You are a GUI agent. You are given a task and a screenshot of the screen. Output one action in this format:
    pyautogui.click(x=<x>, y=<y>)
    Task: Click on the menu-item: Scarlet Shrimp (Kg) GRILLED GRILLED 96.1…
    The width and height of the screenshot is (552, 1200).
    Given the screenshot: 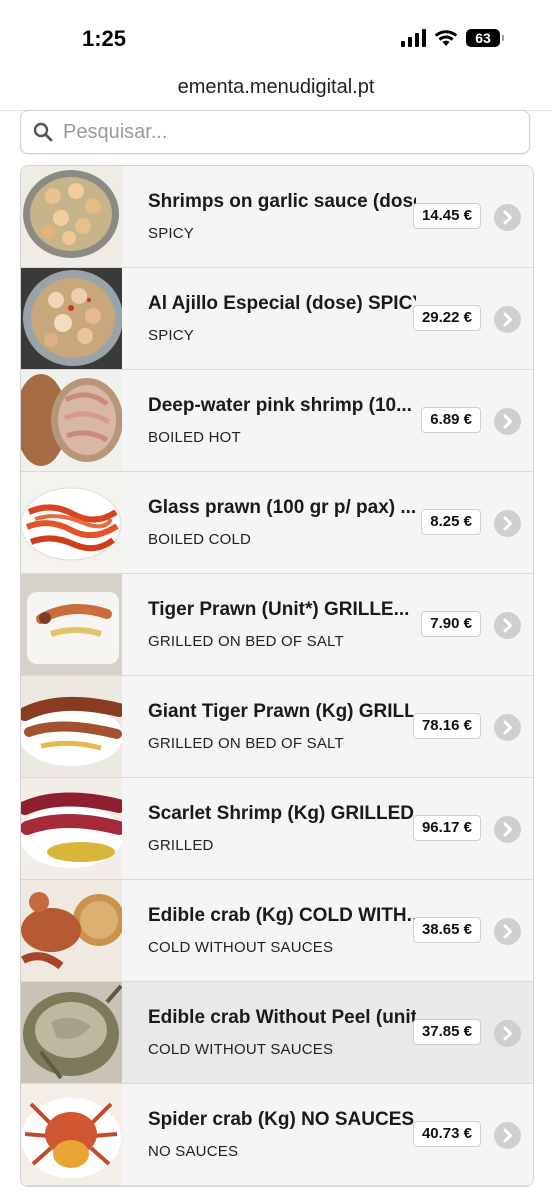 What is the action you would take?
    pyautogui.click(x=277, y=829)
    